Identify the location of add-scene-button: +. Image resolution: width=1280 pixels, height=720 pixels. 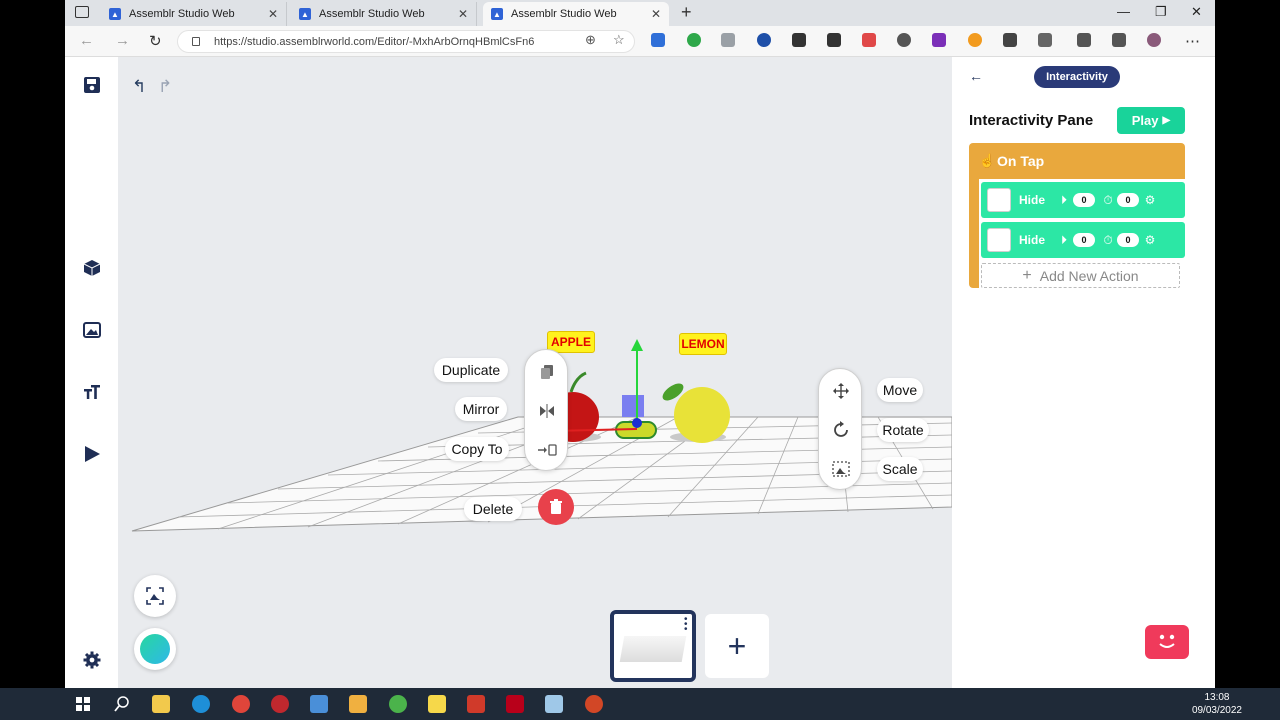
(737, 646).